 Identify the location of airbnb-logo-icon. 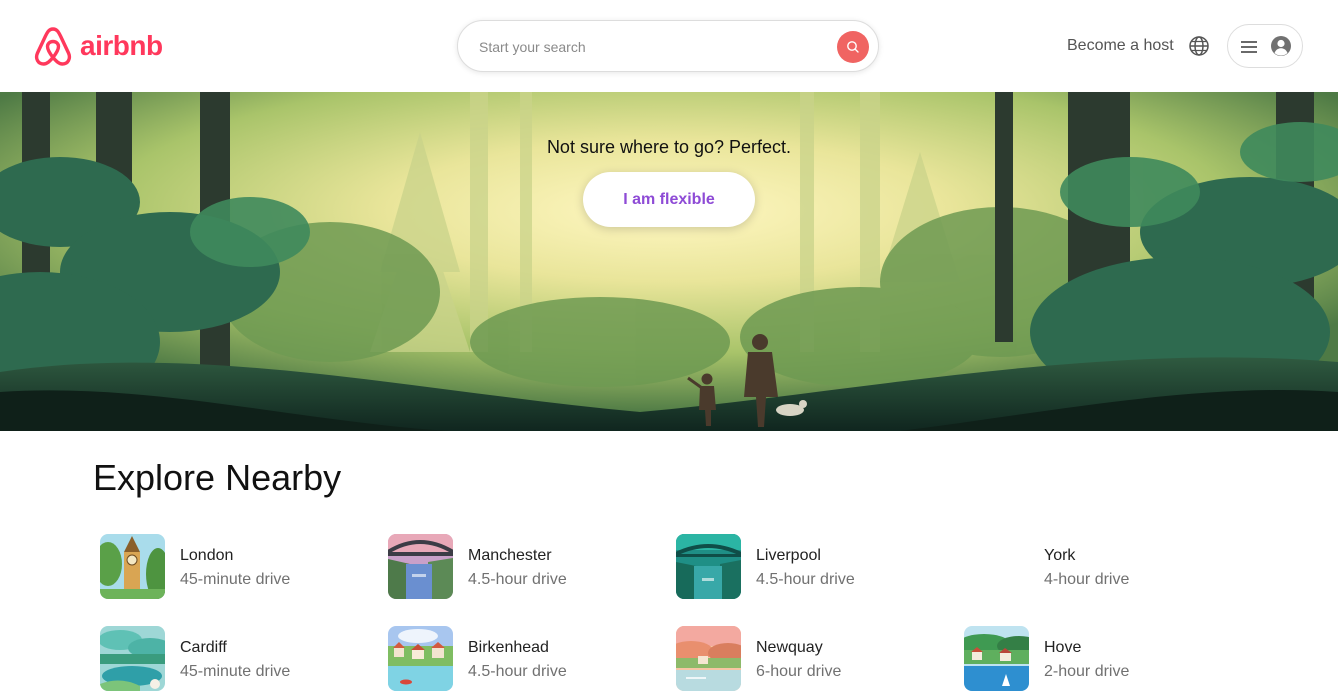
(53, 46).